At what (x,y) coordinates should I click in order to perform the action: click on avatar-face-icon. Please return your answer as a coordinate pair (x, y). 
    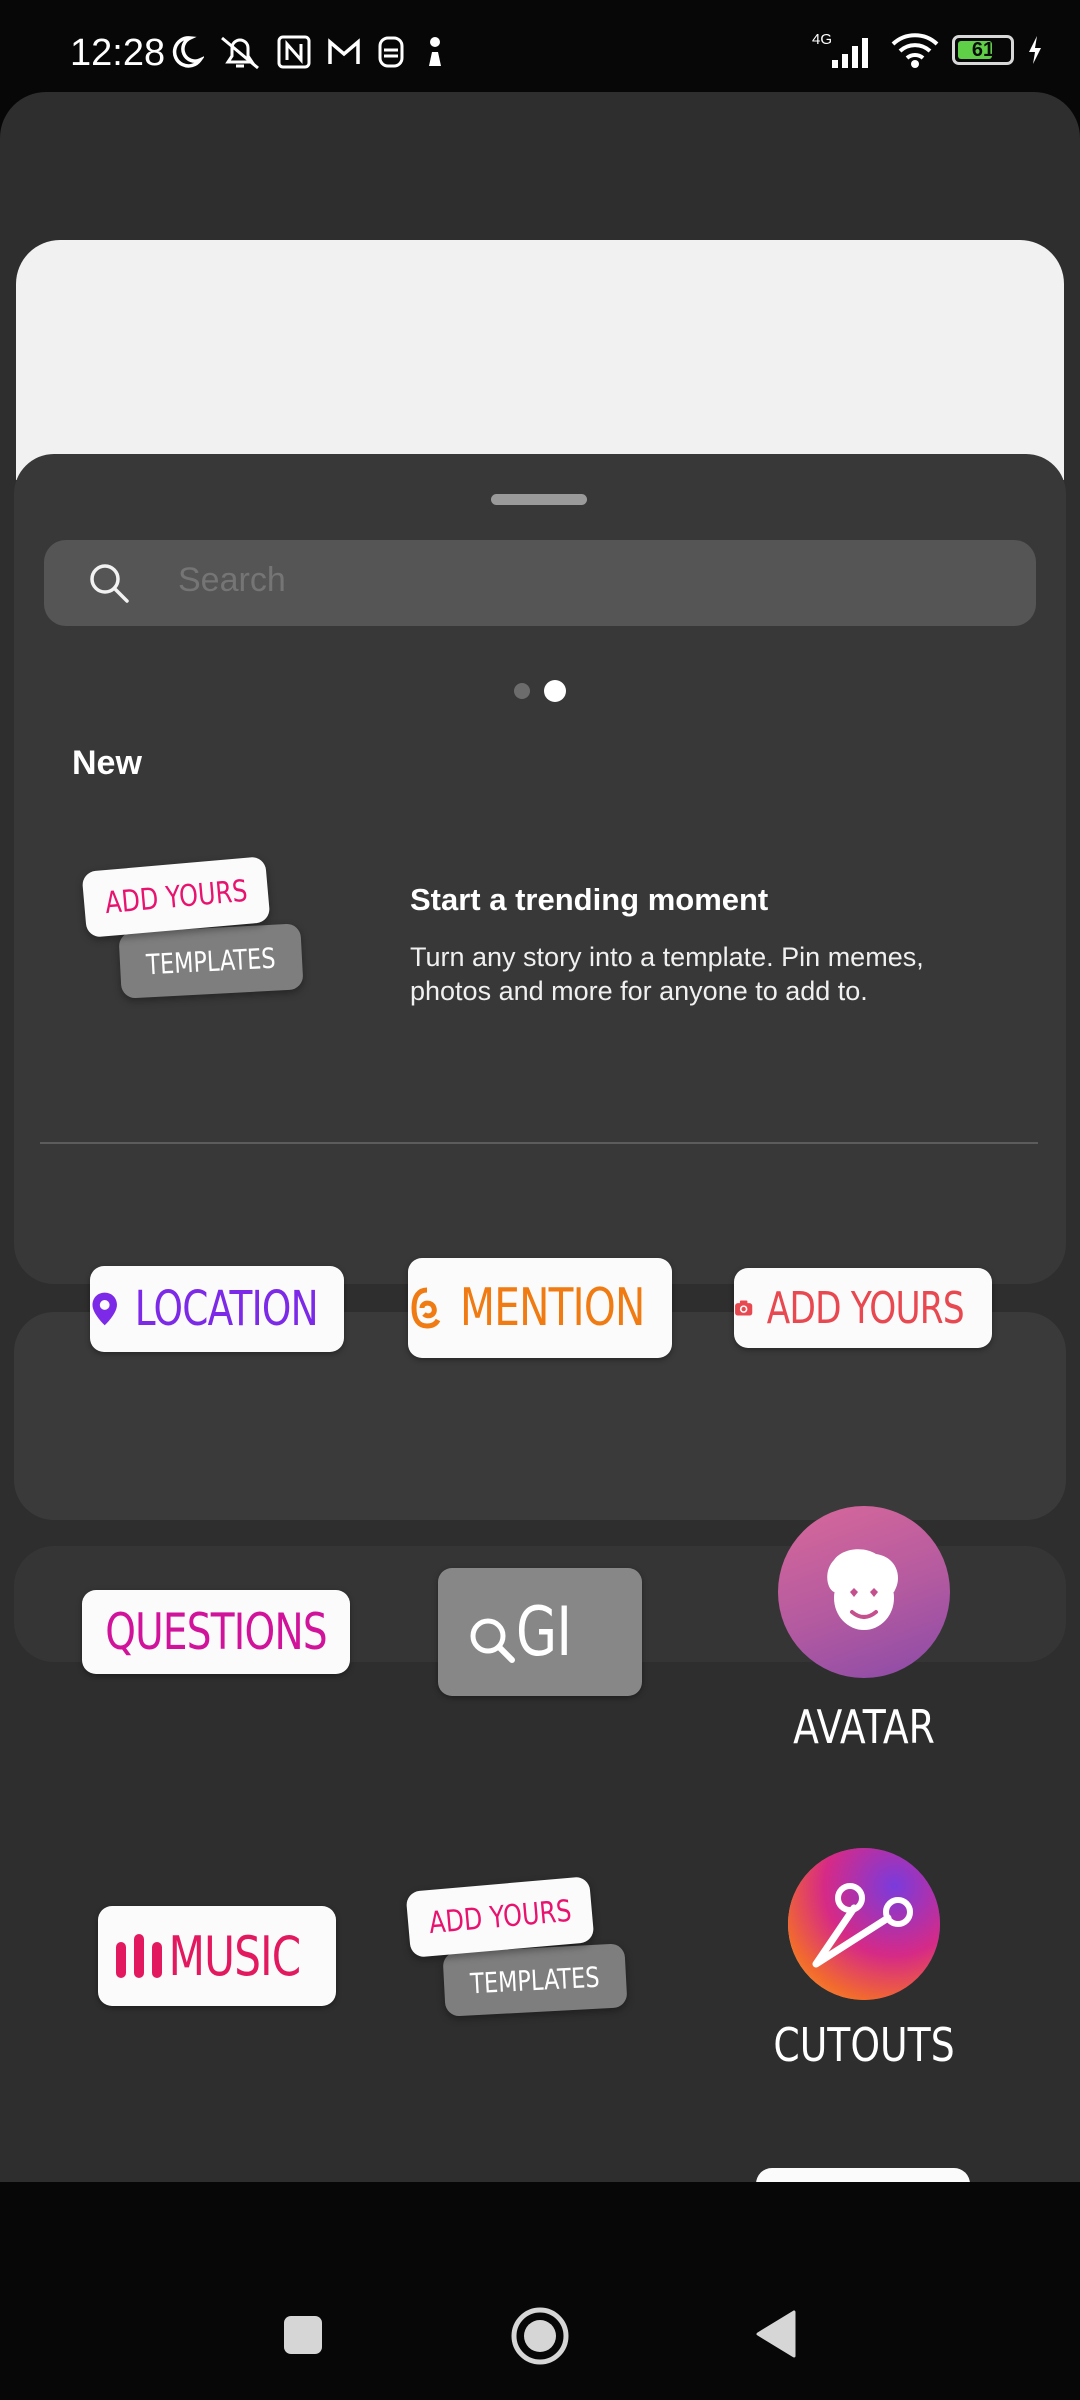
    Looking at the image, I should click on (862, 1589).